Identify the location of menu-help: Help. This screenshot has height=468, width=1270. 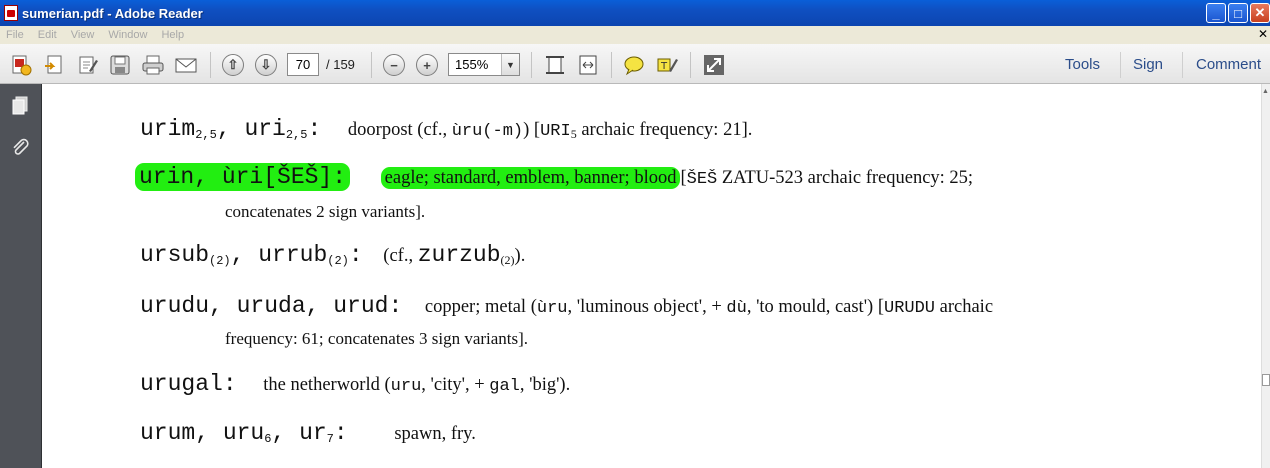
(172, 35).